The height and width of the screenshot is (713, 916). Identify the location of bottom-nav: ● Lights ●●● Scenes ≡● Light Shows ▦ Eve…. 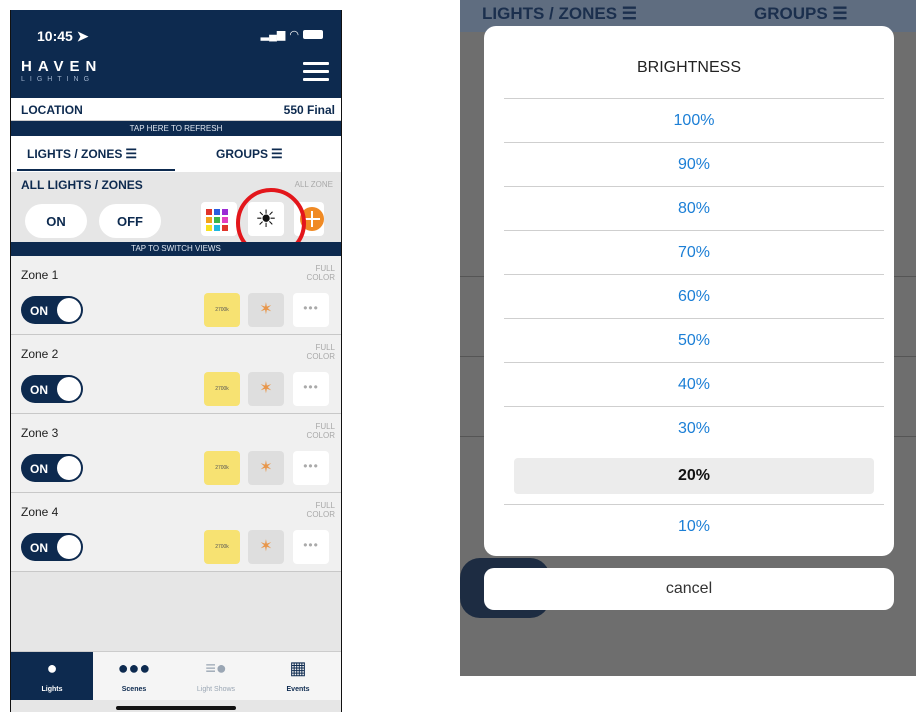
(176, 675).